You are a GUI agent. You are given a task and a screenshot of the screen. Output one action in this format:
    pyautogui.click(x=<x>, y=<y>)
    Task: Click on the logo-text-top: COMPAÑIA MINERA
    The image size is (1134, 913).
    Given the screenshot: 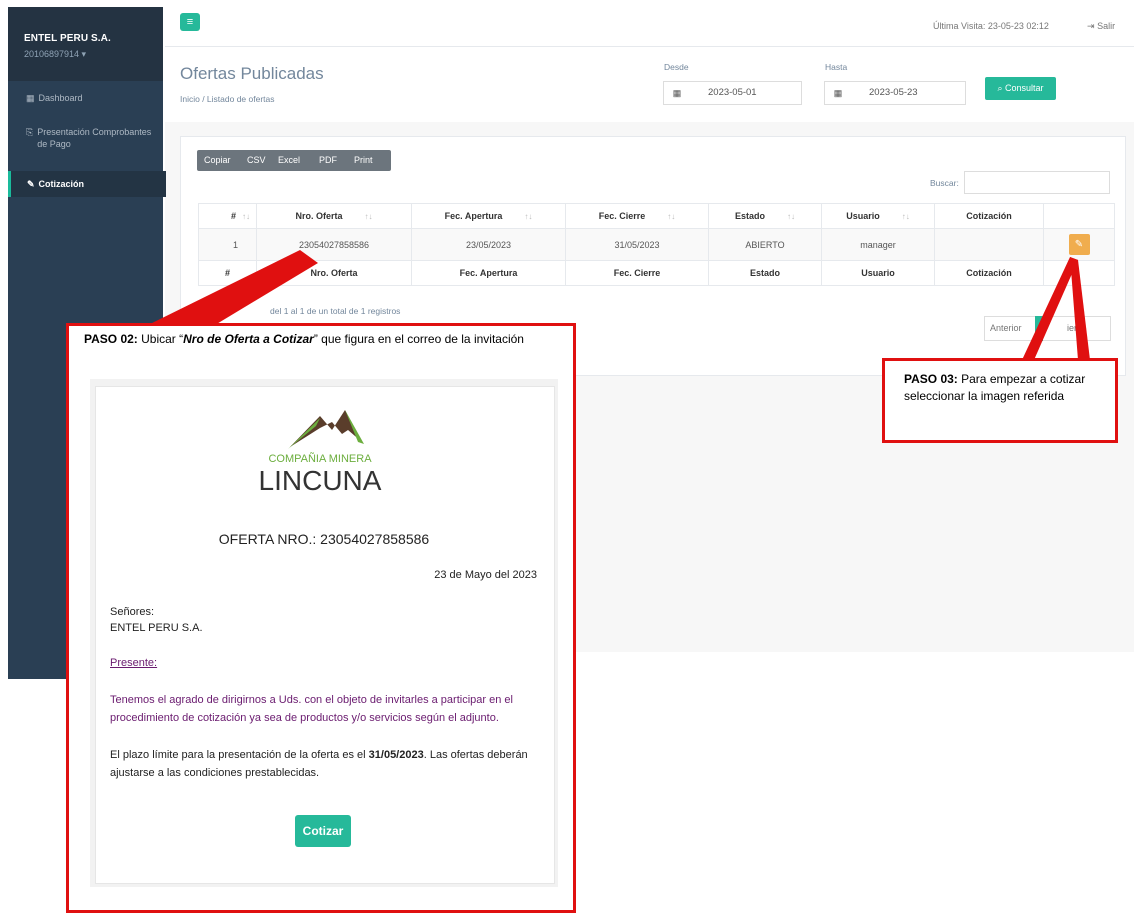 What is the action you would take?
    pyautogui.click(x=320, y=458)
    